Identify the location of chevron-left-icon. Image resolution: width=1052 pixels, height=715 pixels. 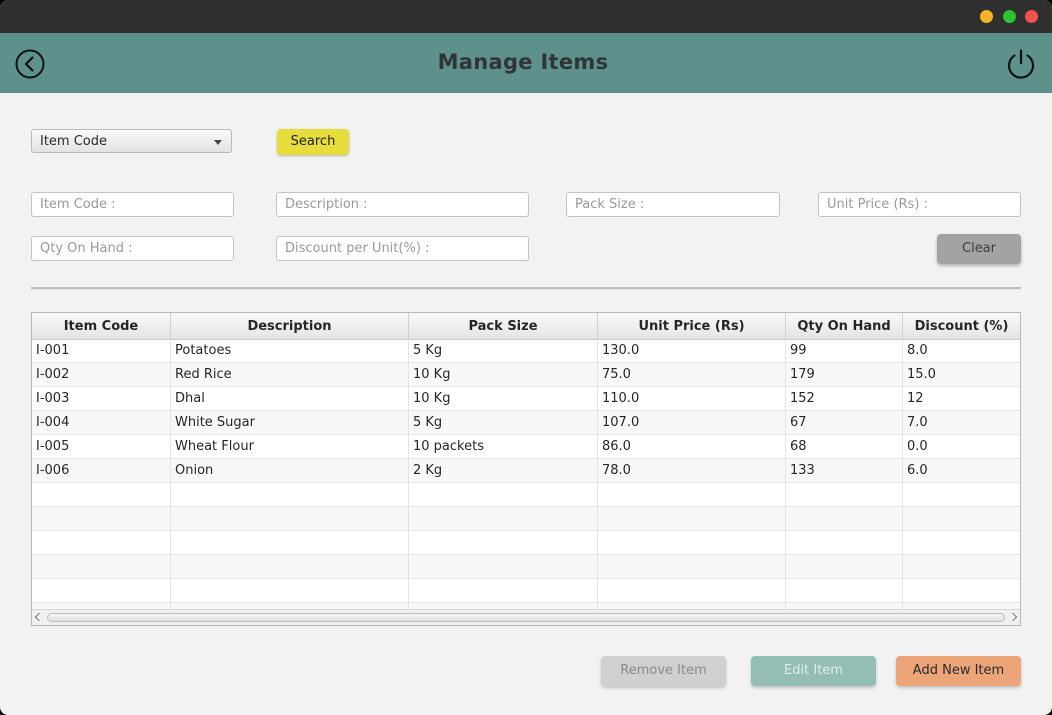
(39, 617).